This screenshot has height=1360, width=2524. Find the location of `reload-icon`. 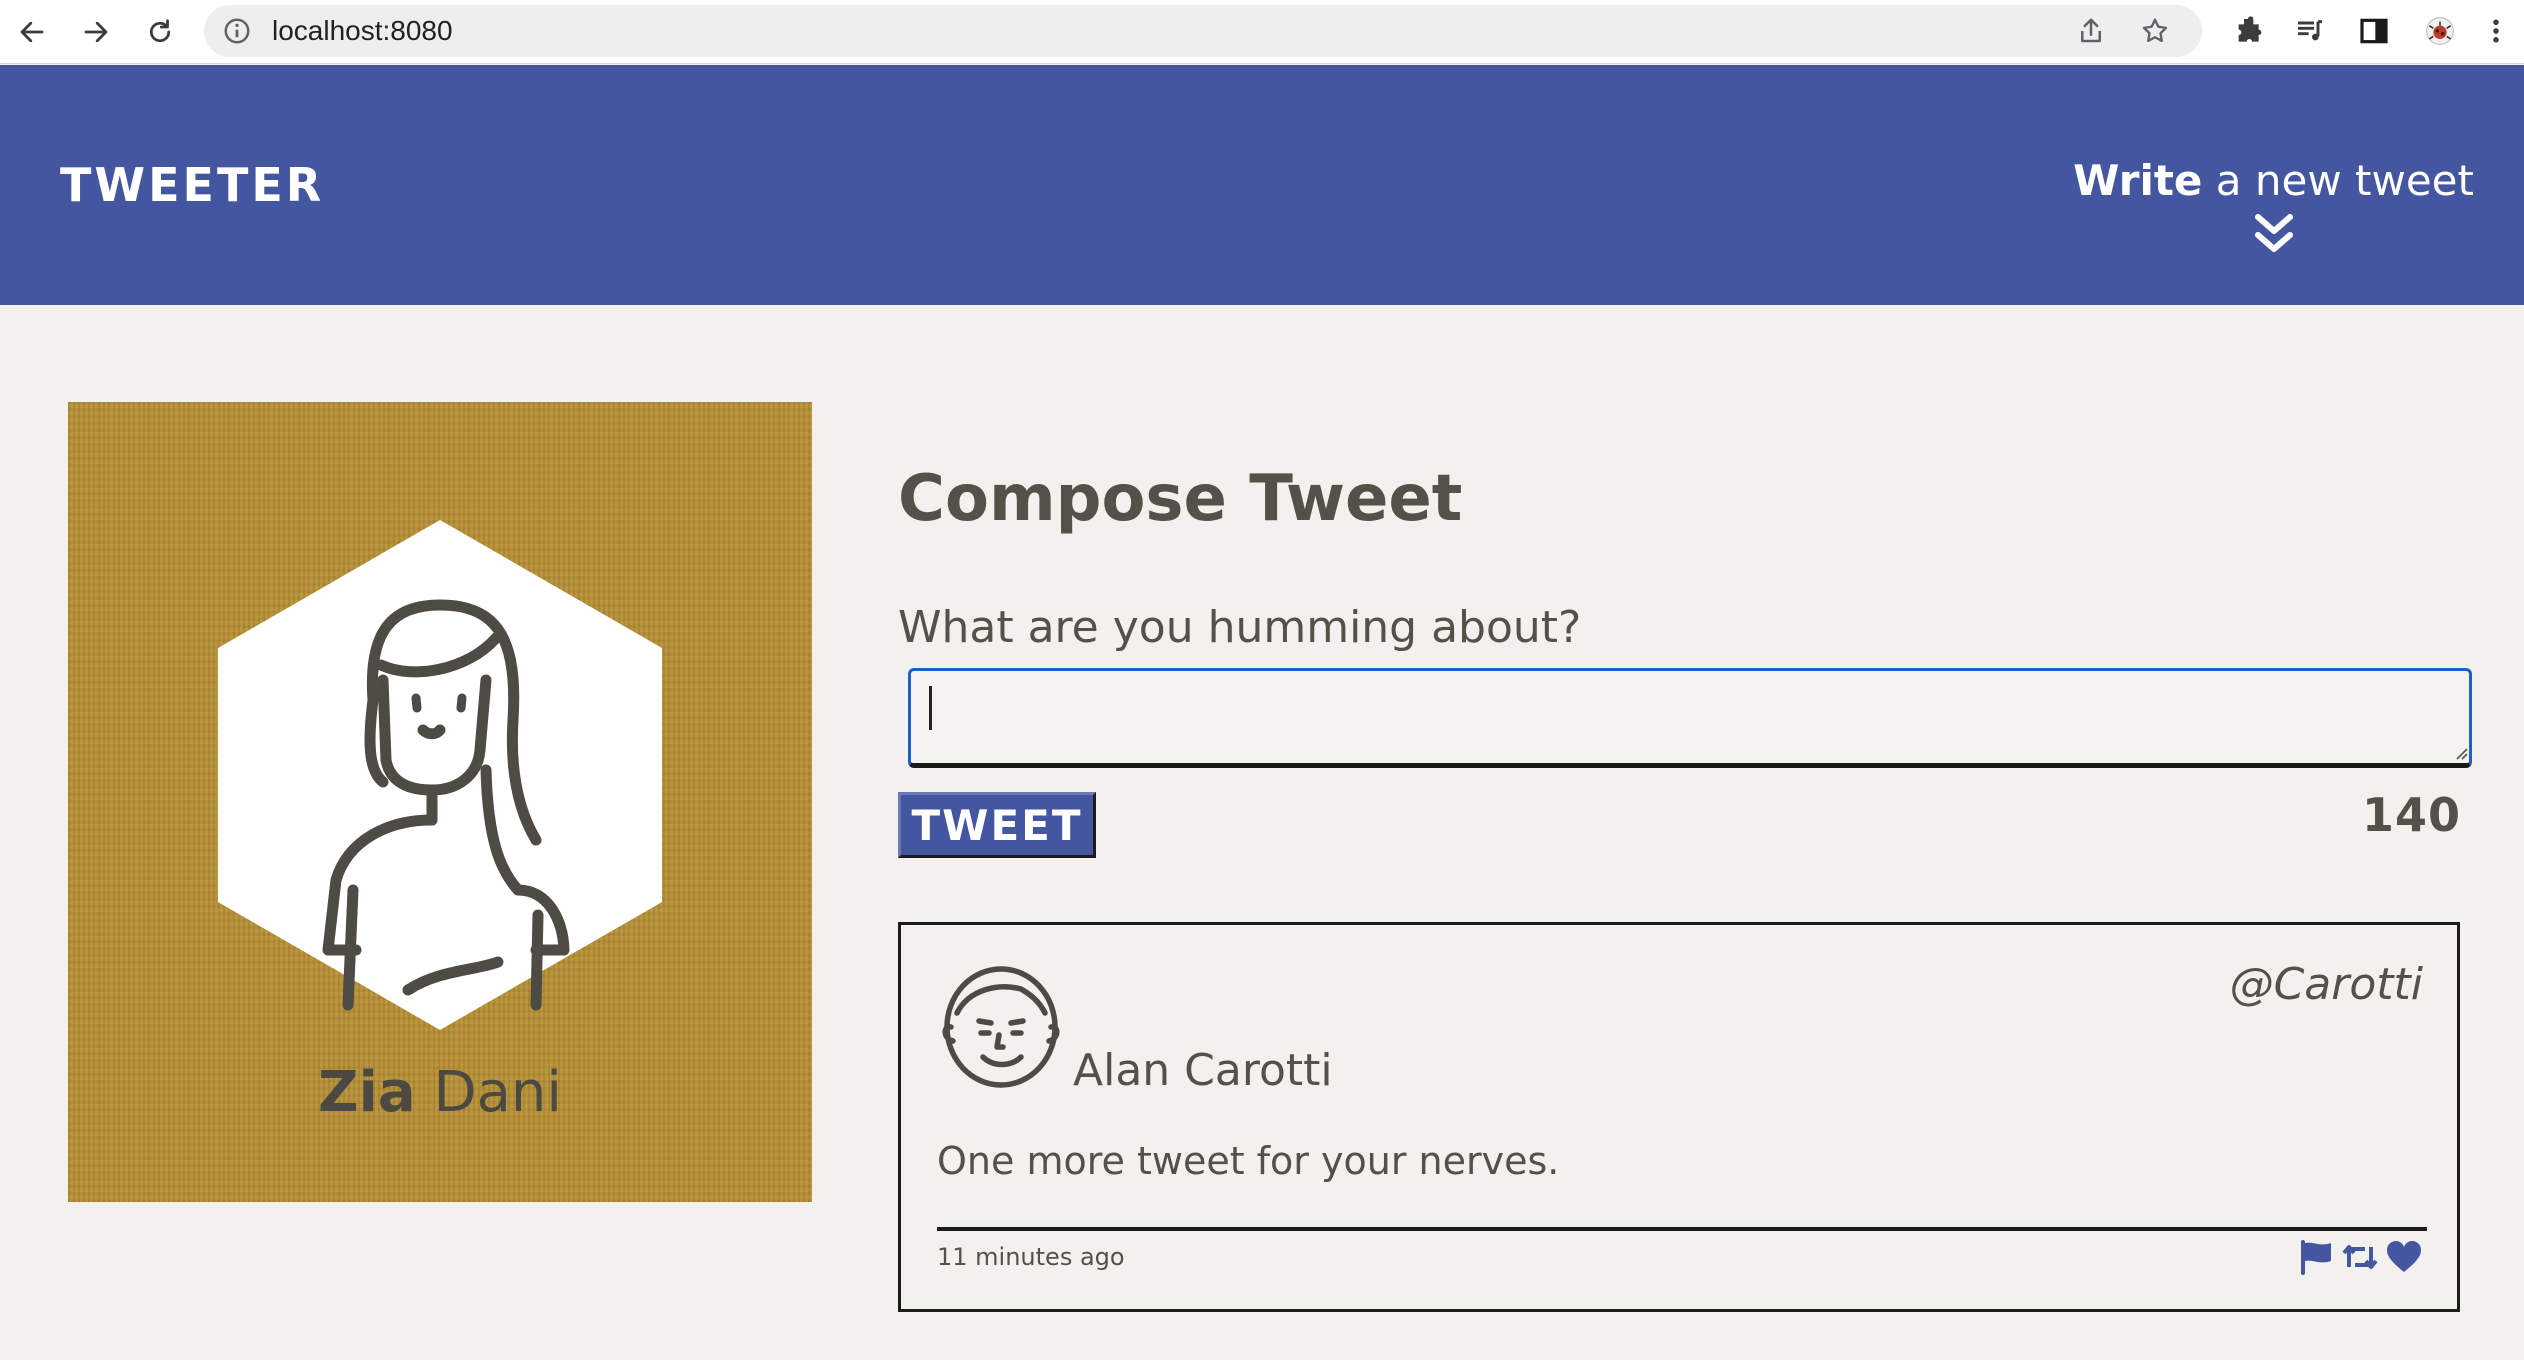

reload-icon is located at coordinates (160, 31).